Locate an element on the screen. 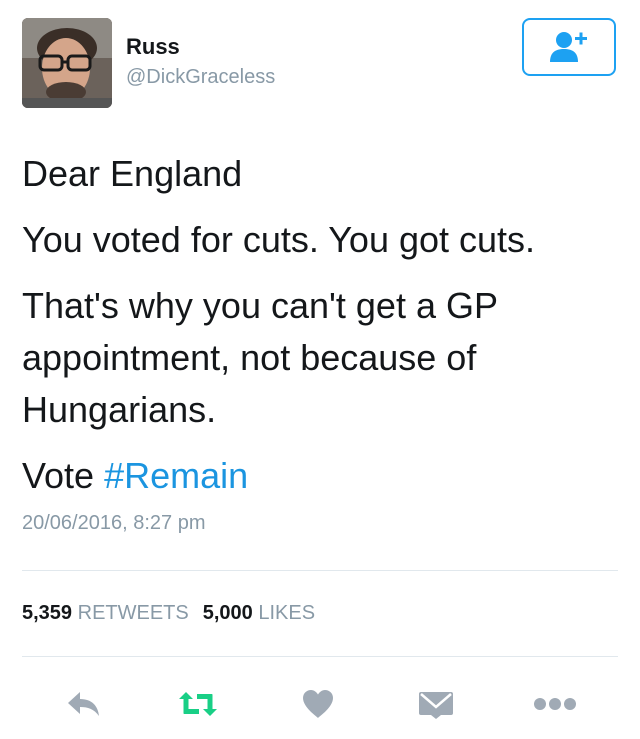 Image resolution: width=640 pixels, height=739 pixels. likes-count: 5,000 is located at coordinates (227, 613).